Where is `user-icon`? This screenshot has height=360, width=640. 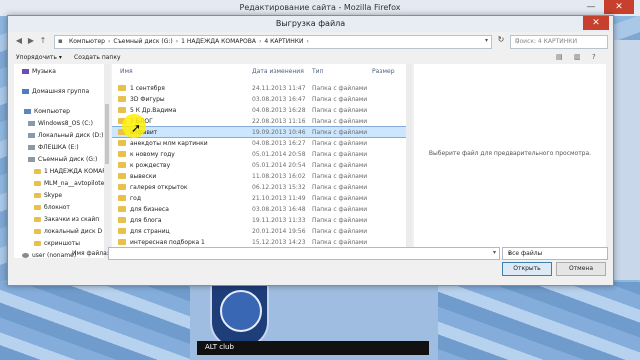 user-icon is located at coordinates (25, 255).